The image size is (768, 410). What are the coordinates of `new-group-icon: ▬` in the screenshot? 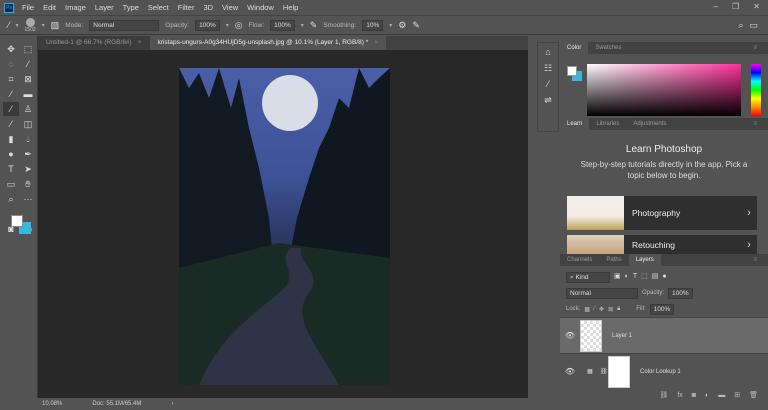 It's located at (721, 395).